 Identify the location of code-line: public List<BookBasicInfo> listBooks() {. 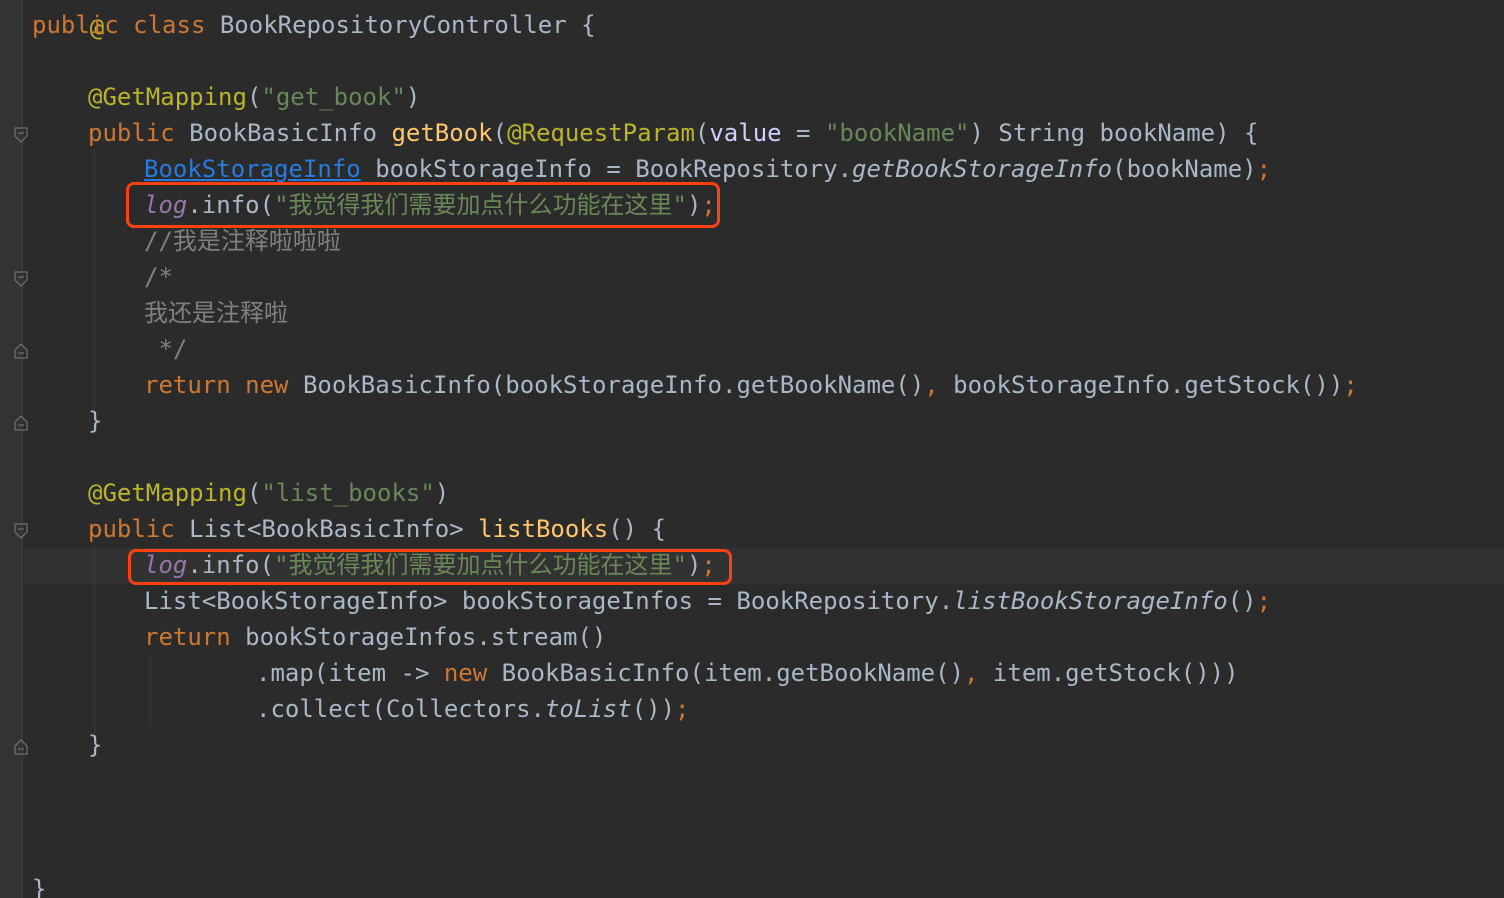
(377, 529).